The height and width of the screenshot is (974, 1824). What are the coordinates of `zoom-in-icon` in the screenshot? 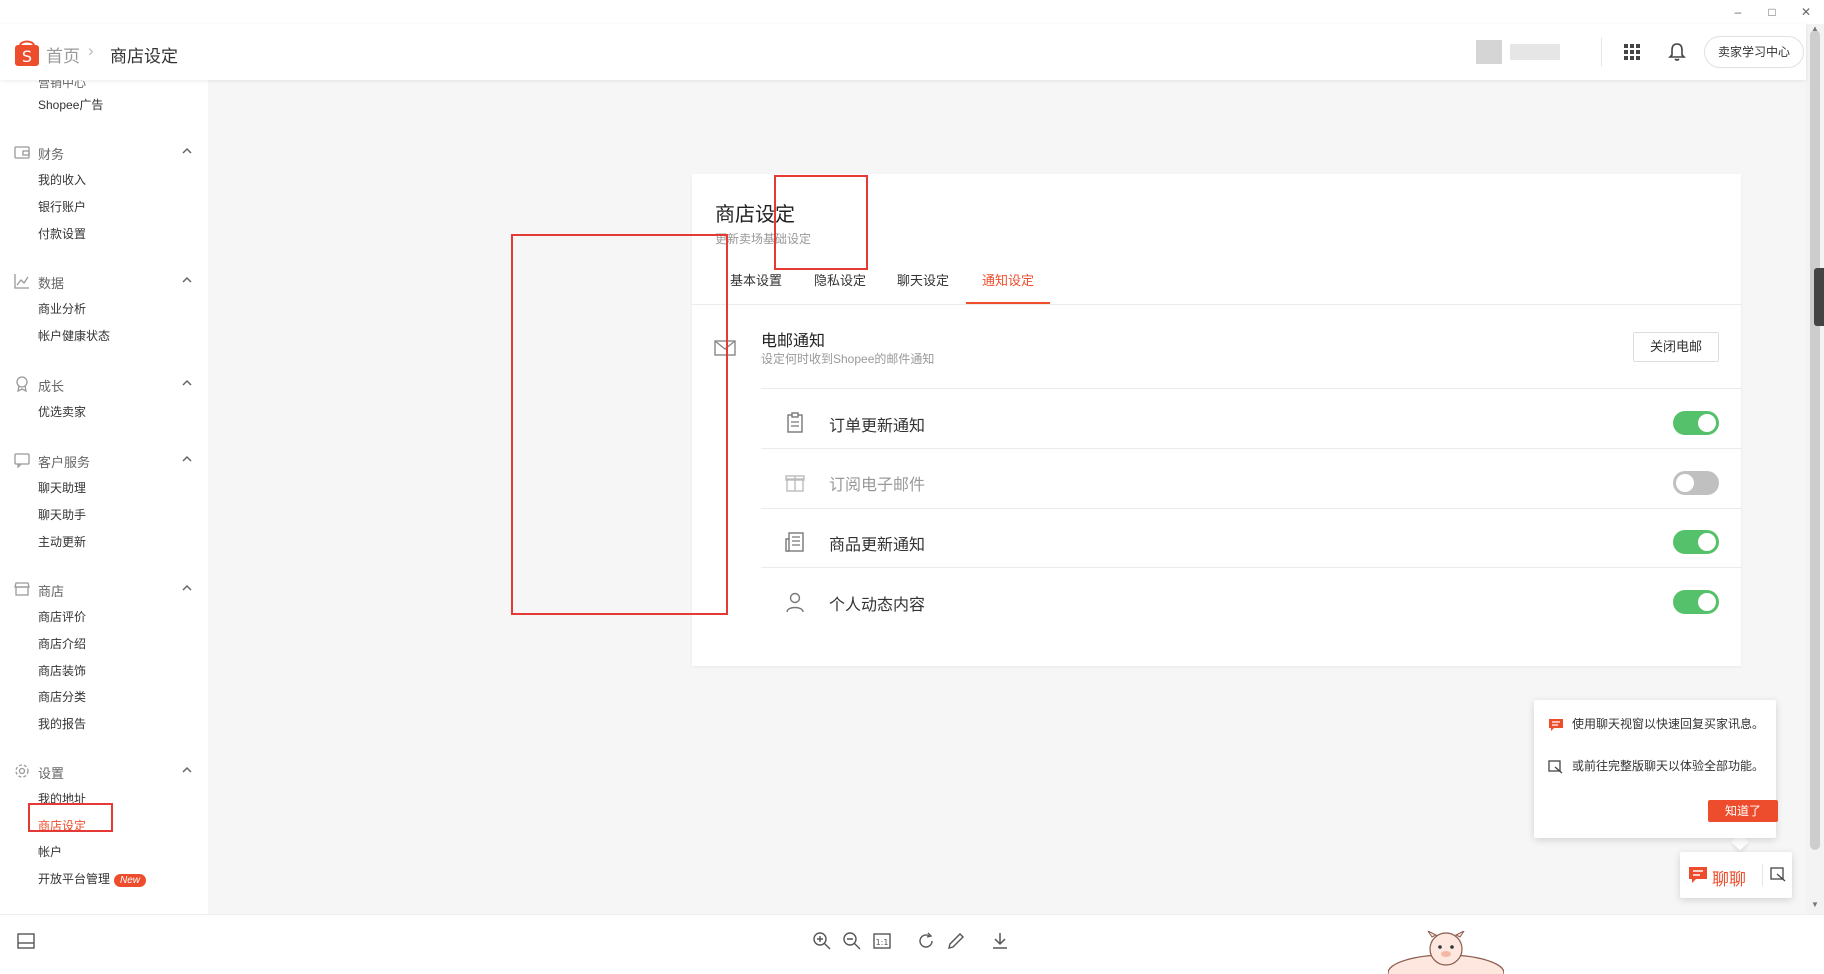 It's located at (822, 941).